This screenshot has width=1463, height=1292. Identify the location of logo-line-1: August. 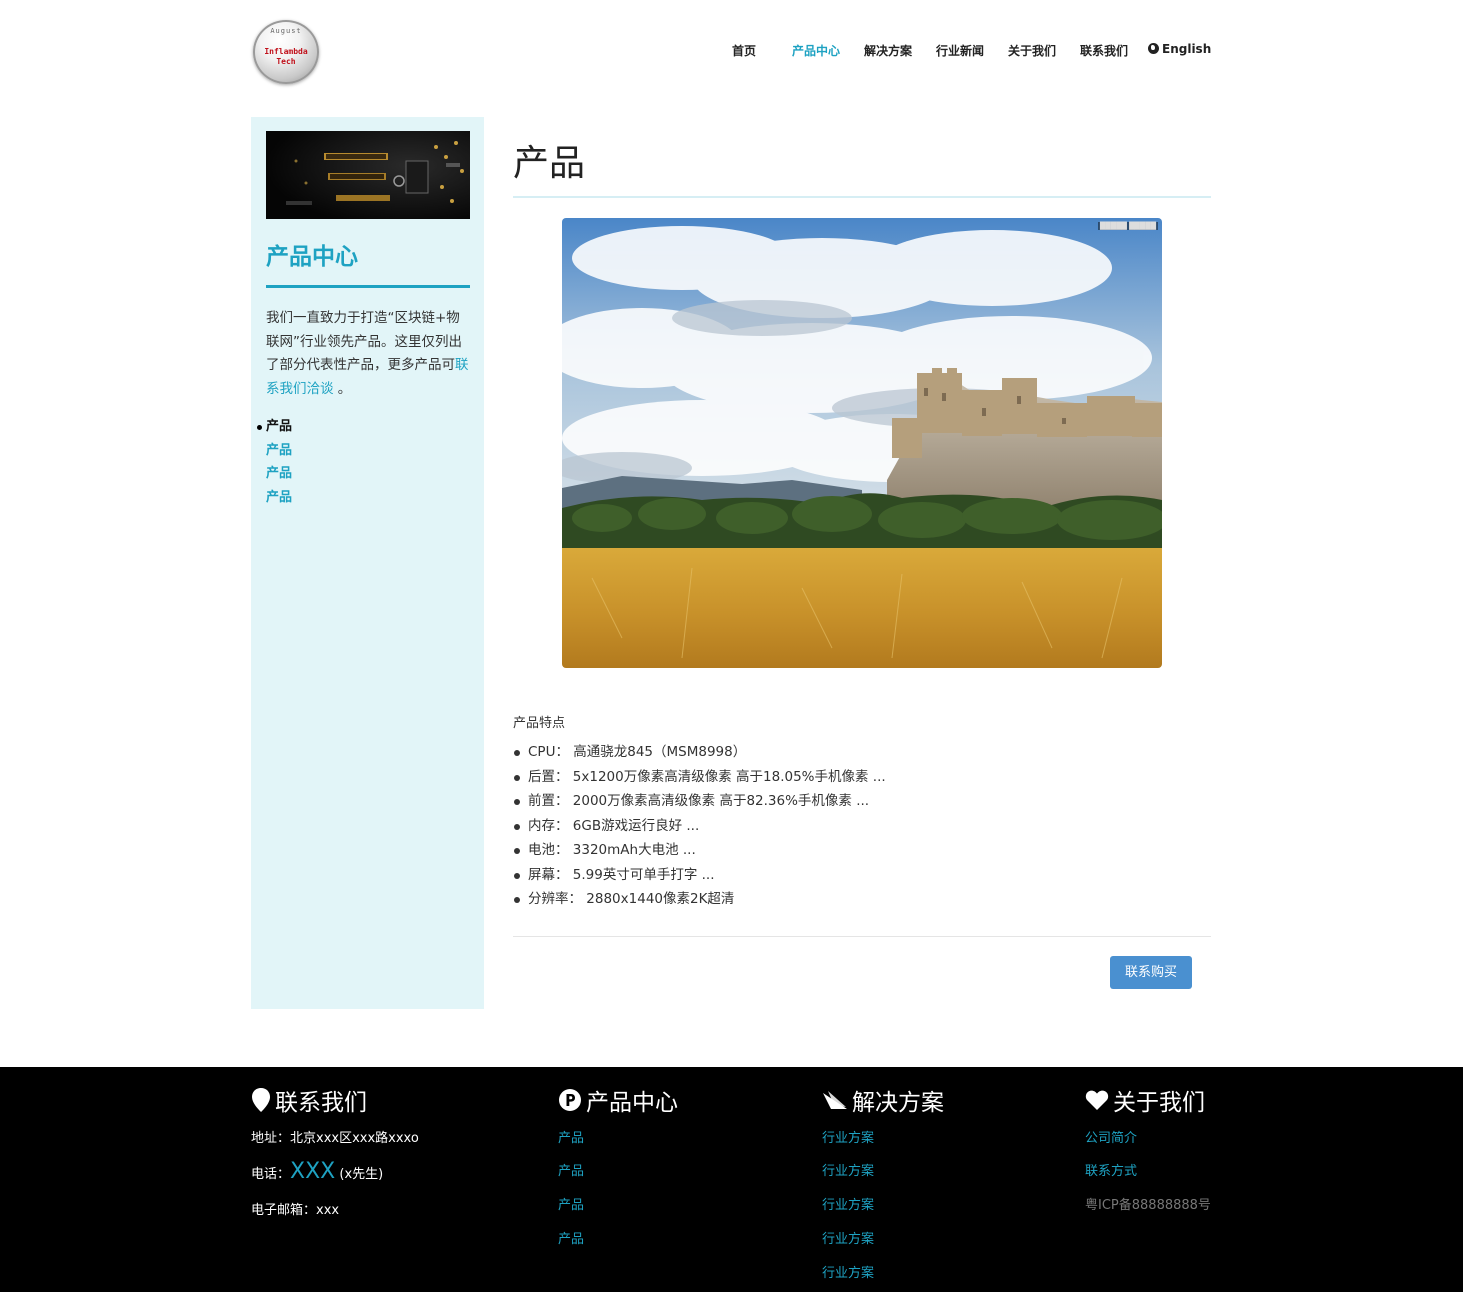
(286, 31).